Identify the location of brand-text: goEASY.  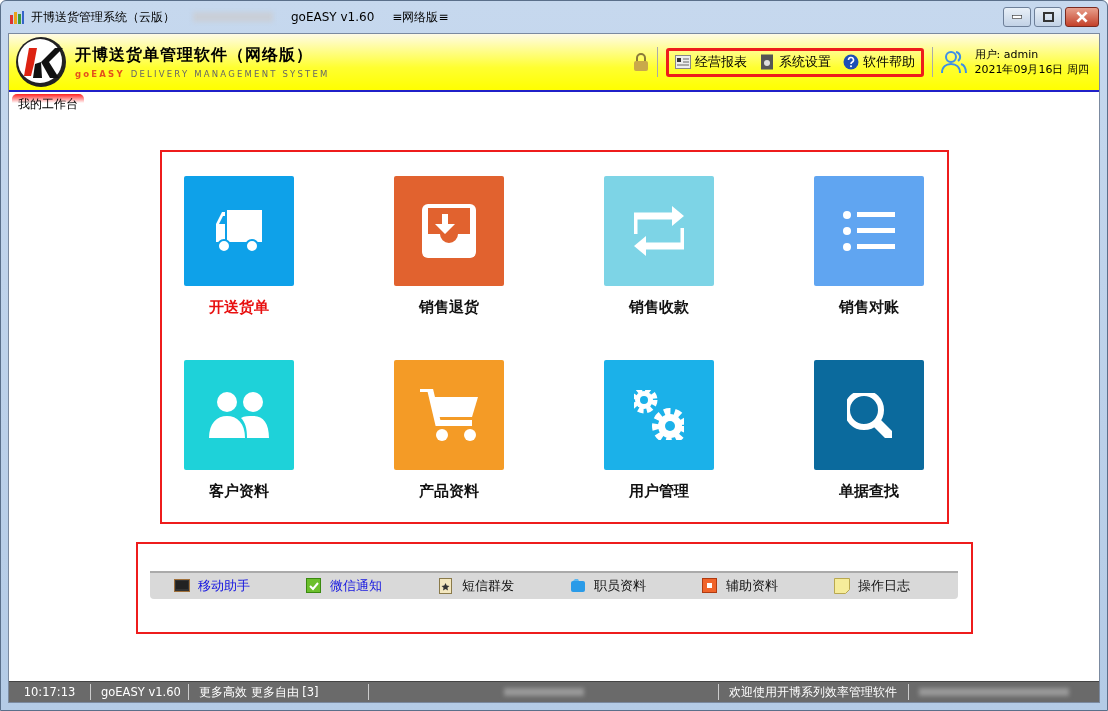
(100, 74).